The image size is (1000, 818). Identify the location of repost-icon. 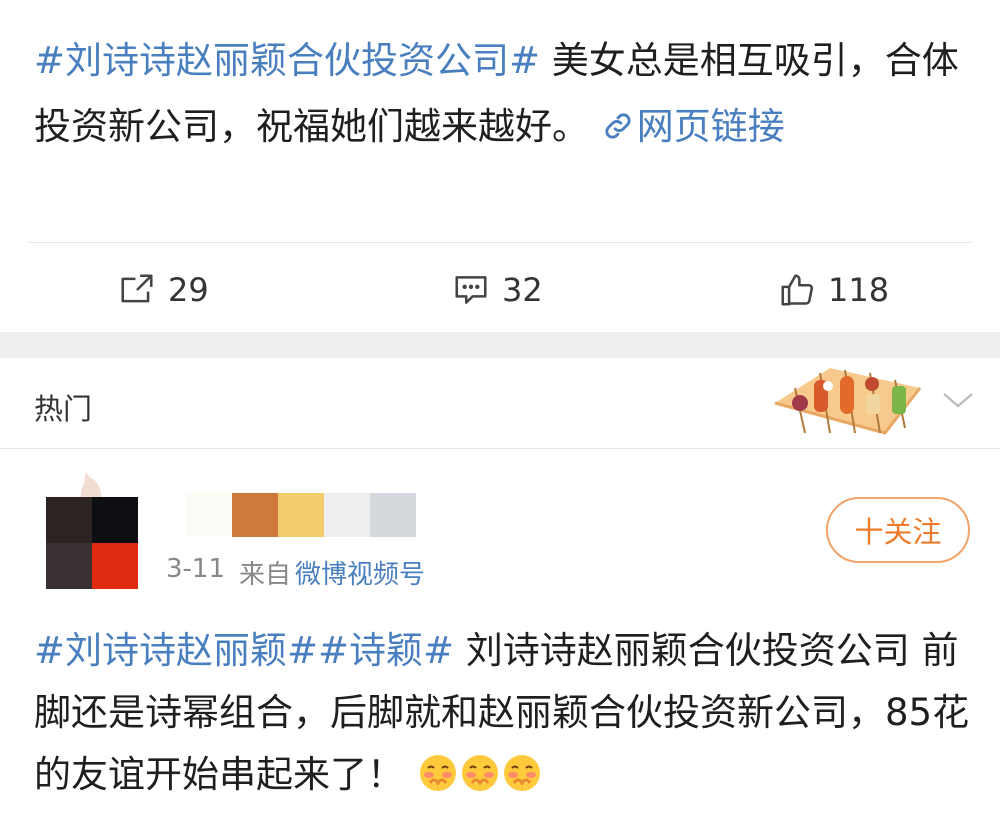
(137, 288).